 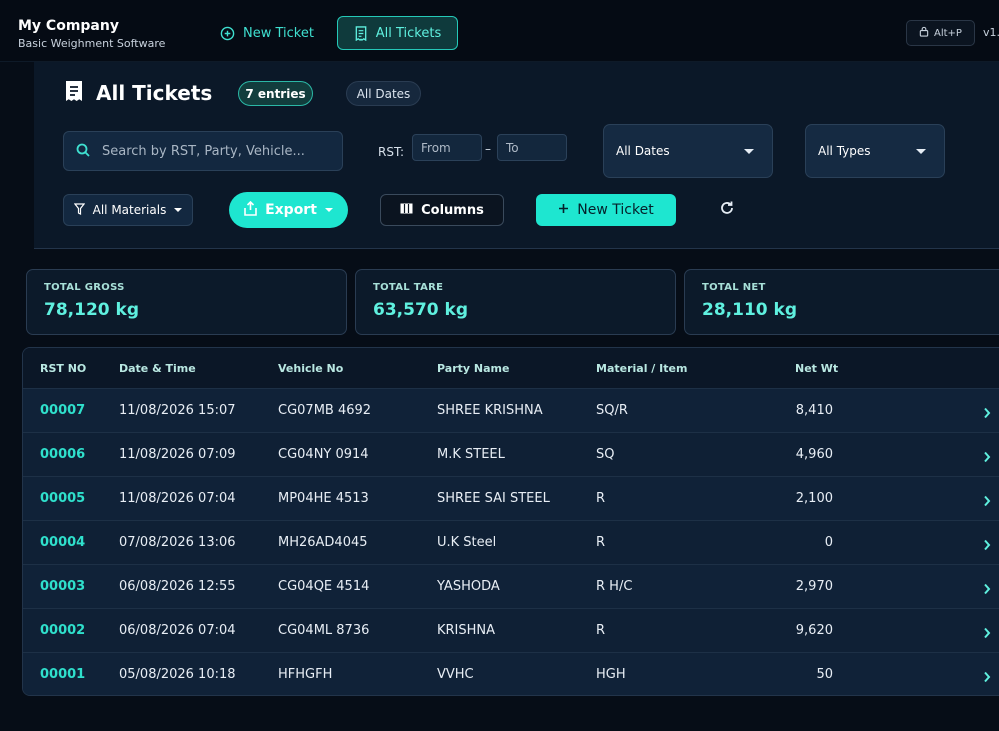 I want to click on party-name: SHREE SAI STEEL, so click(x=493, y=498).